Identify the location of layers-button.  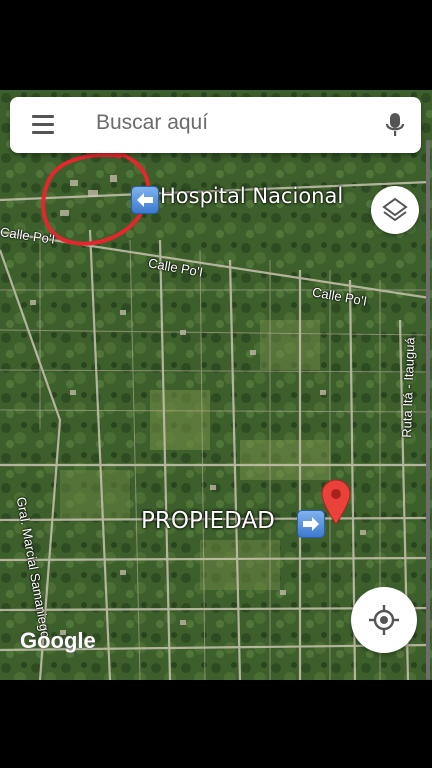
(395, 210).